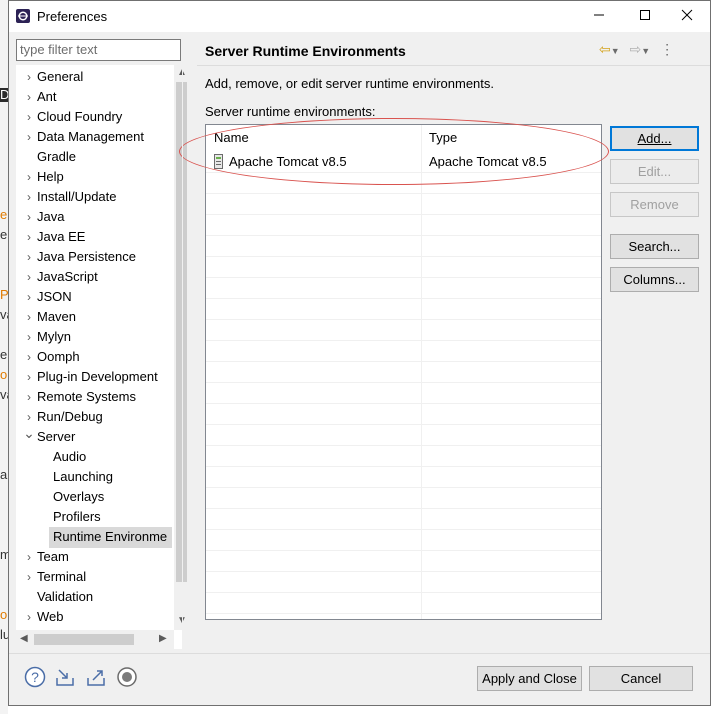 The width and height of the screenshot is (713, 714). Describe the element at coordinates (65, 596) in the screenshot. I see `tree-item-label: Validation` at that location.